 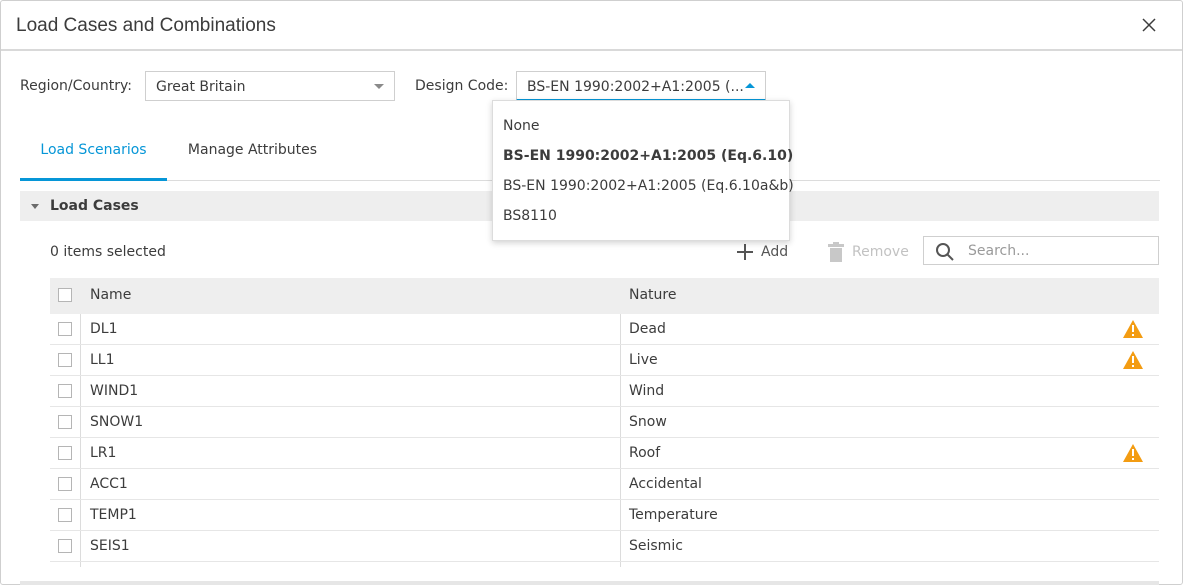 I want to click on table-row: LR1 Roof, so click(x=604, y=453).